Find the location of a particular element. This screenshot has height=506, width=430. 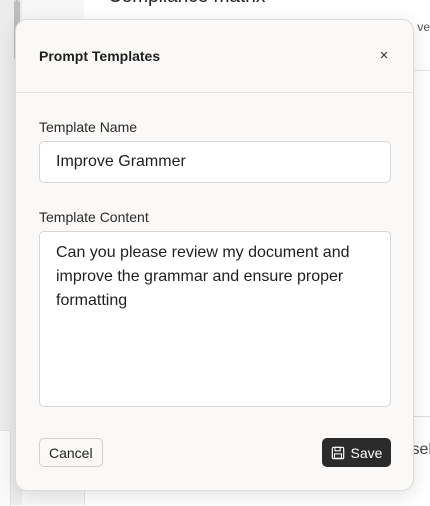

close-icon: × is located at coordinates (384, 55).